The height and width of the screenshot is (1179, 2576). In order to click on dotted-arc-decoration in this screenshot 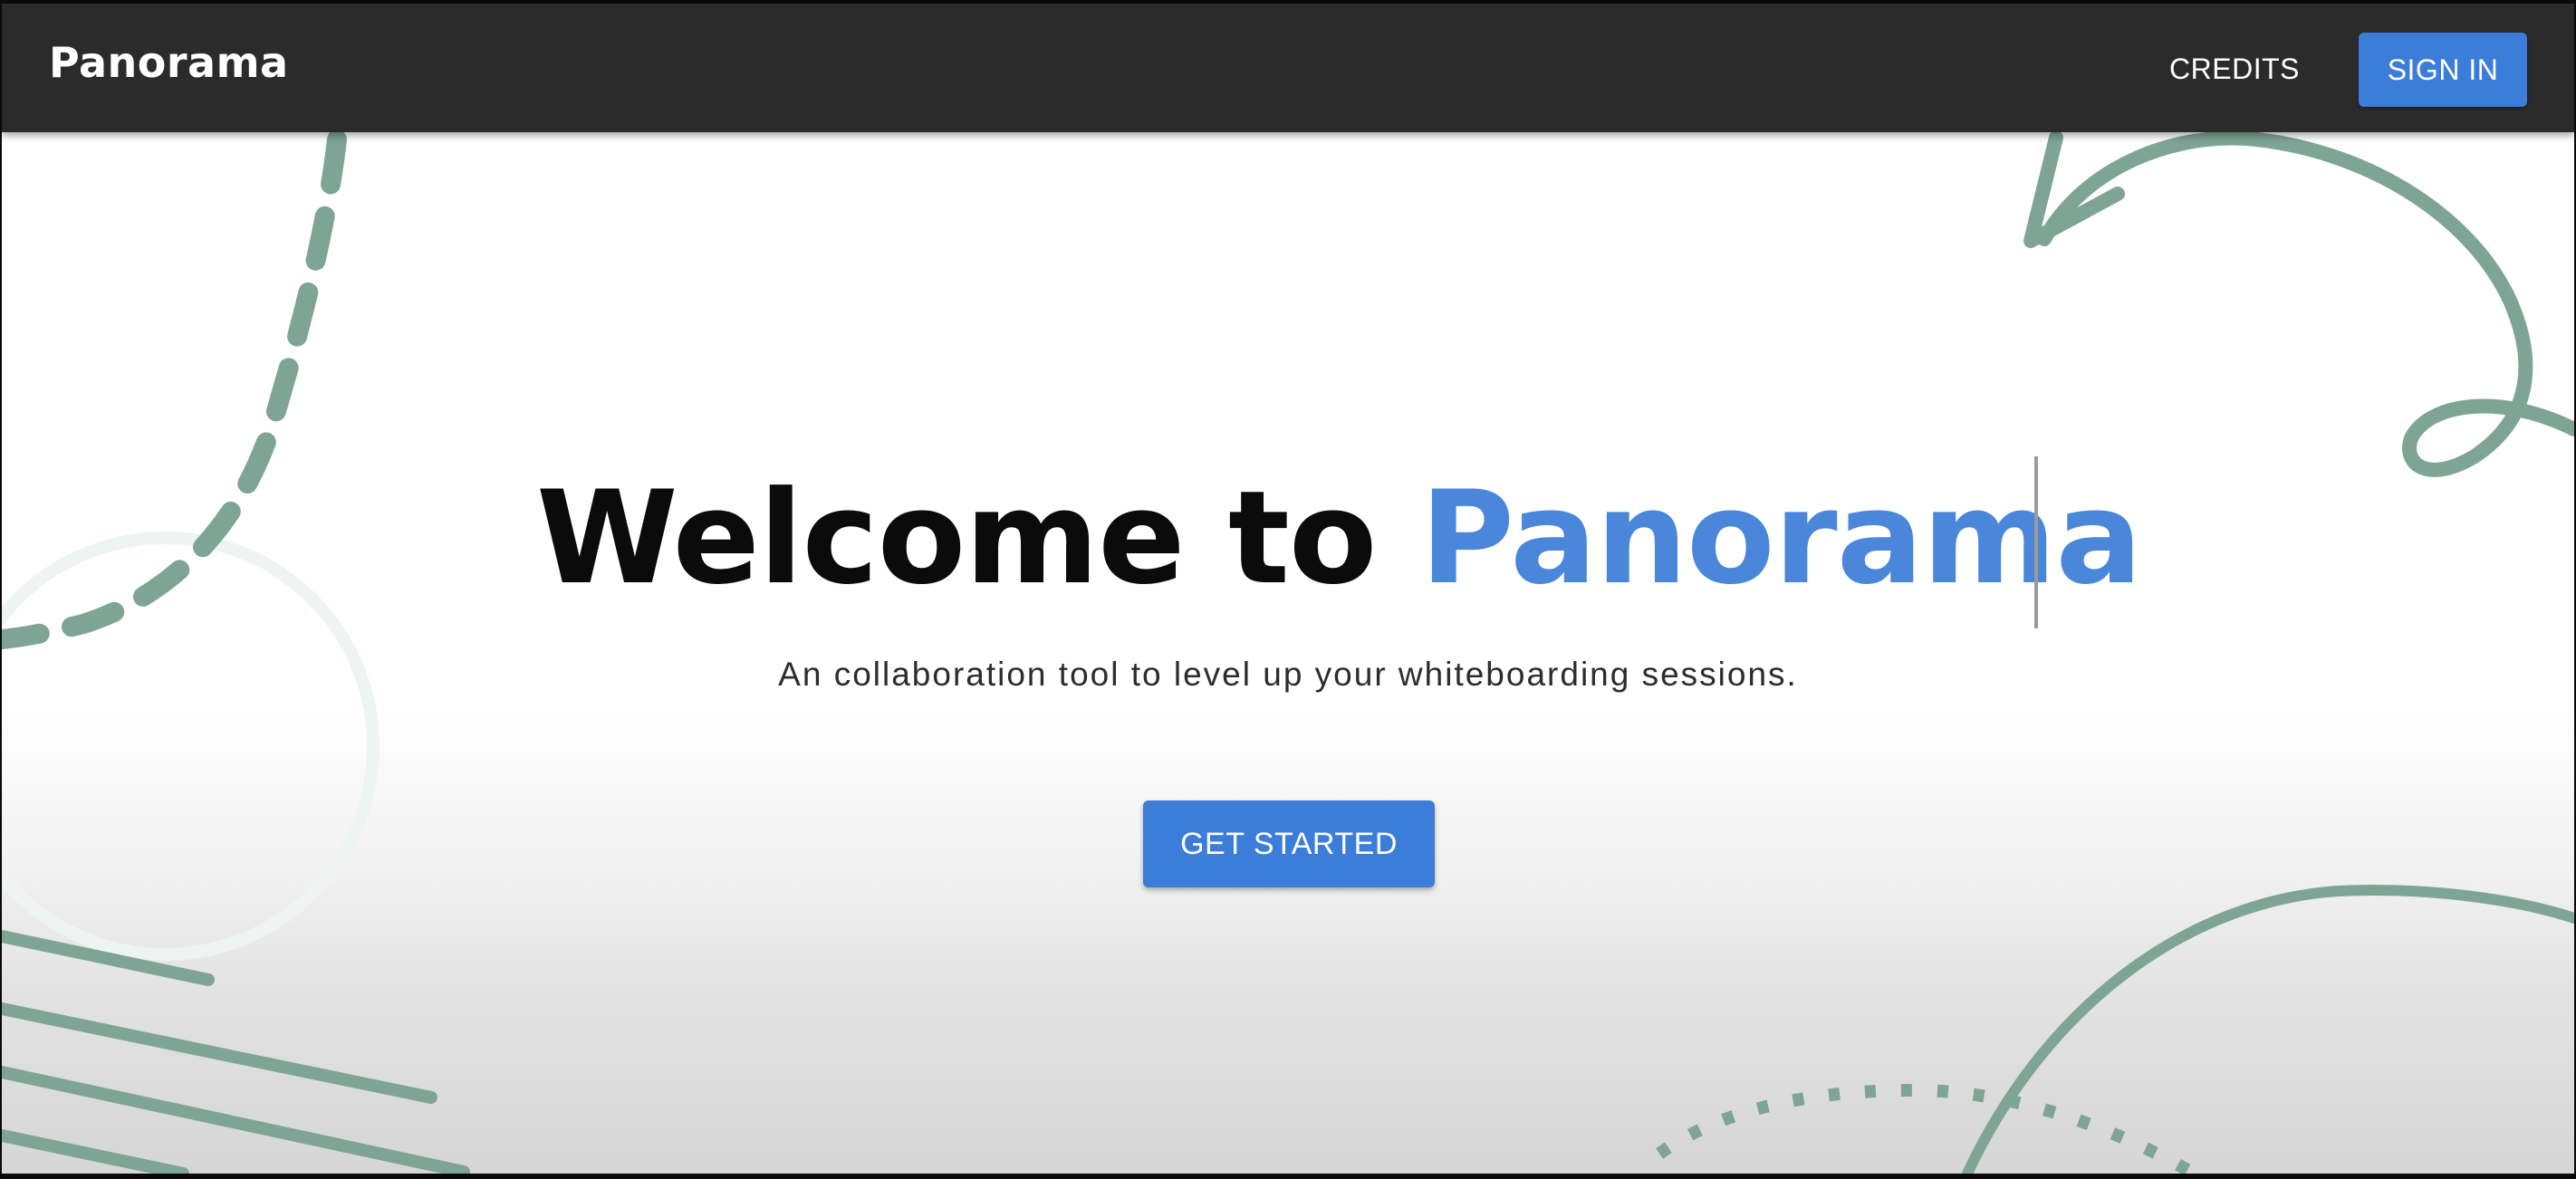, I will do `click(1926, 1128)`.